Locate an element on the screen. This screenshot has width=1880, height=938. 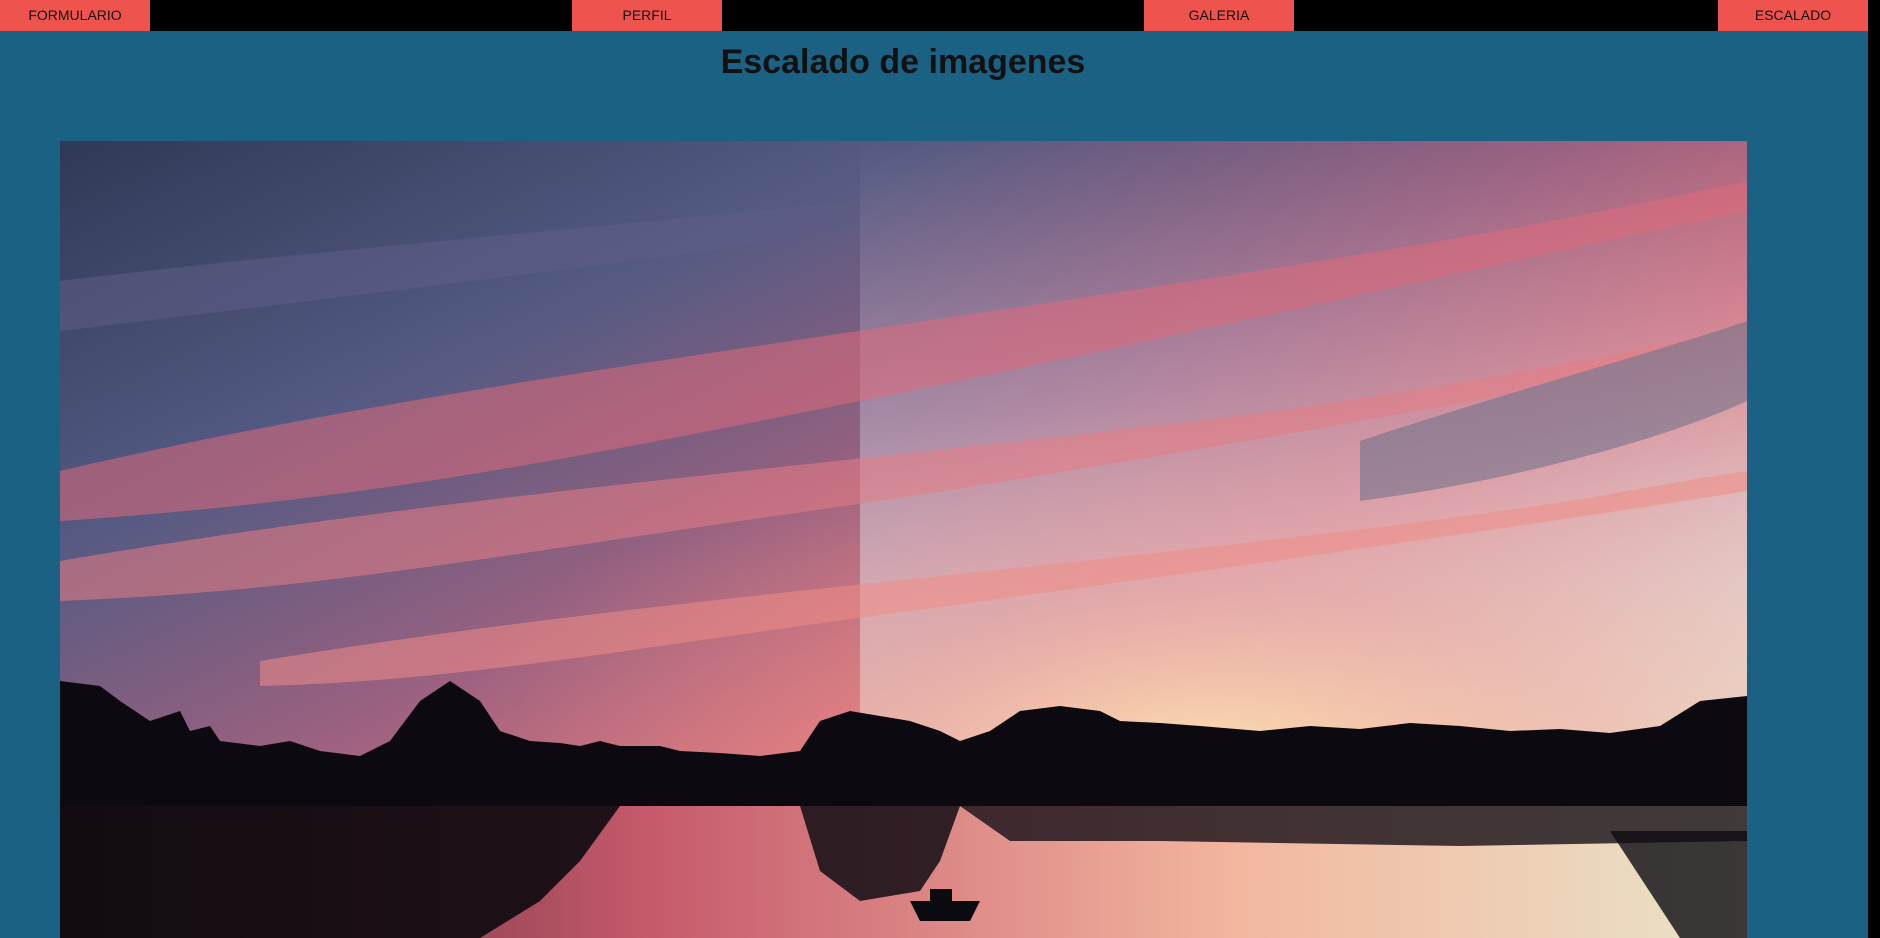
scrollbar is located at coordinates (1874, 469).